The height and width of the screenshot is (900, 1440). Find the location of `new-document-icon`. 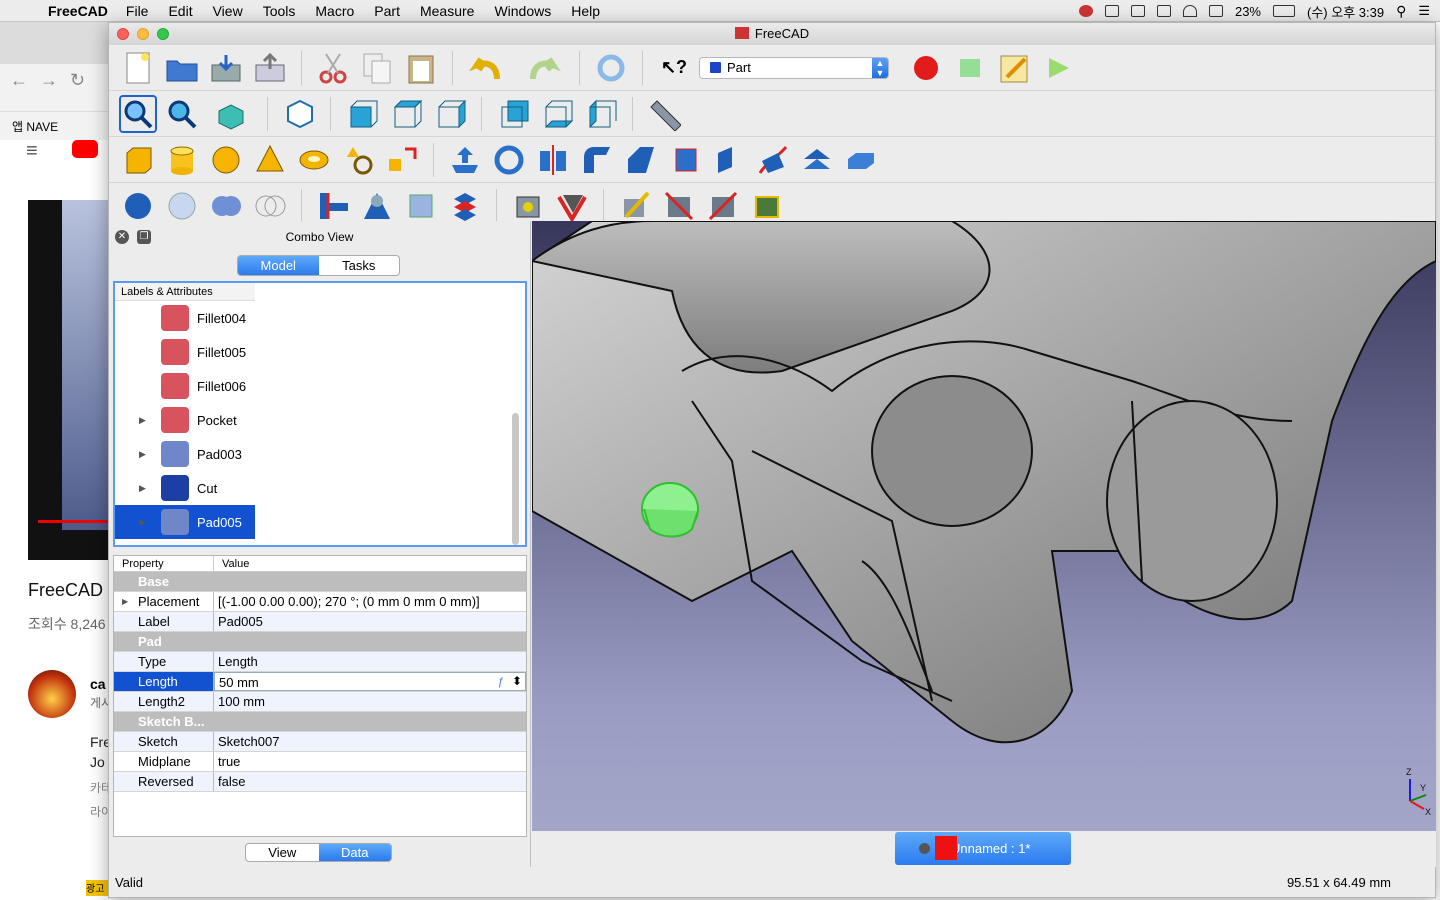

new-document-icon is located at coordinates (138, 68).